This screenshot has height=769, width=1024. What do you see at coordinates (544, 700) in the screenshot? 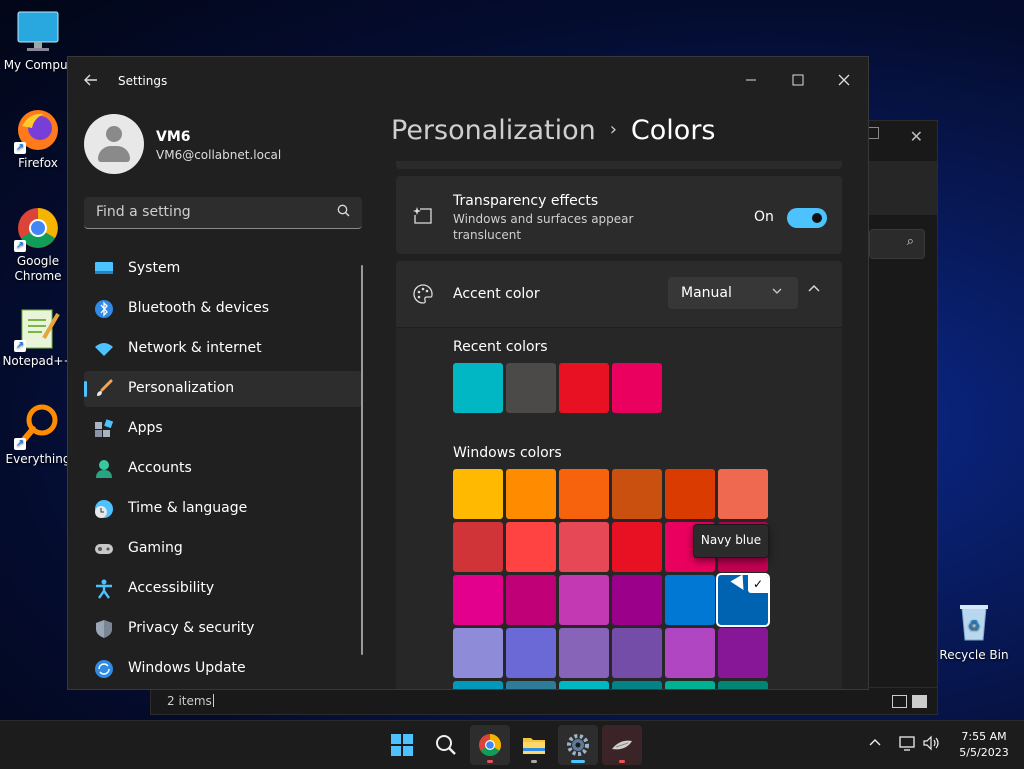
I see `status-bar: 2 items` at bounding box center [544, 700].